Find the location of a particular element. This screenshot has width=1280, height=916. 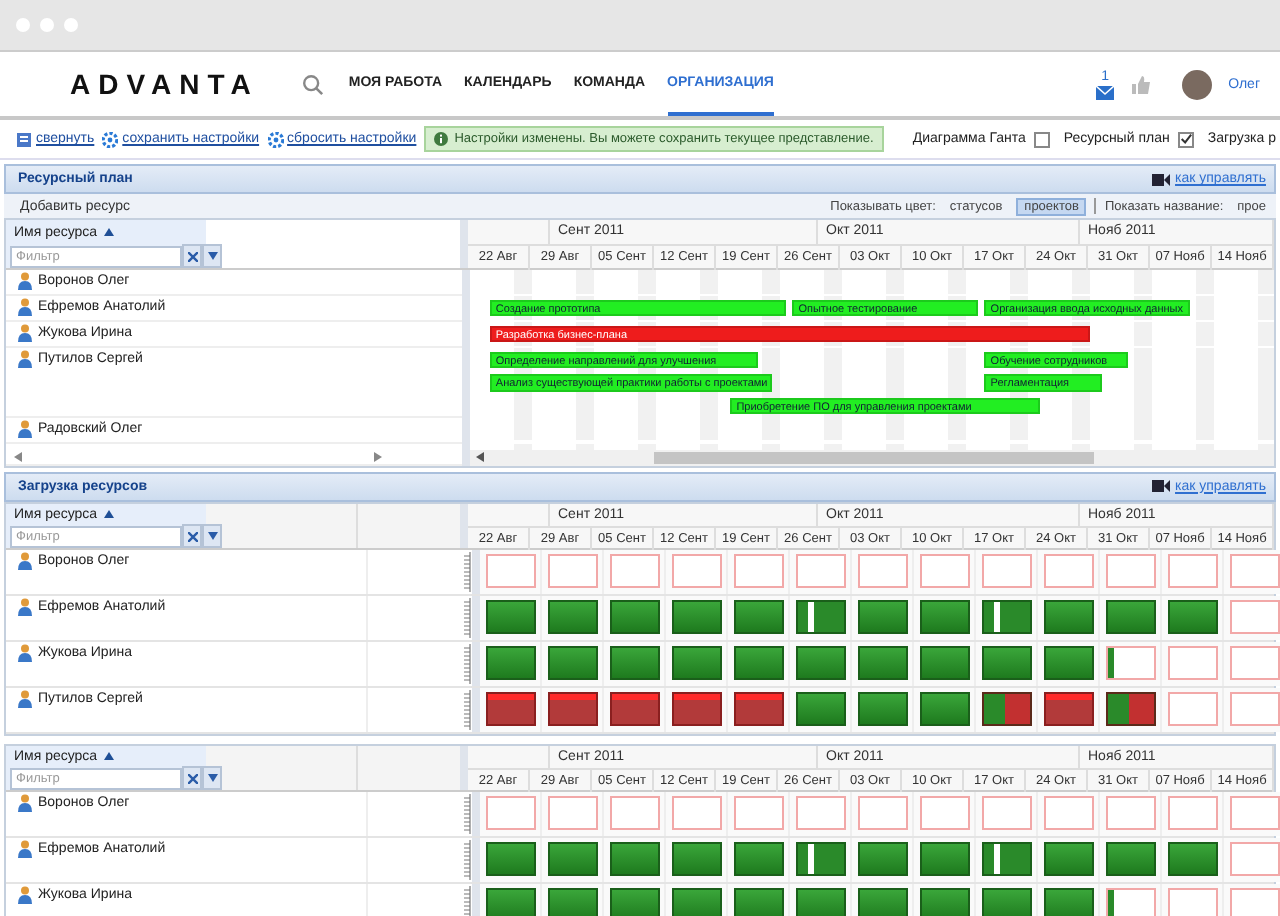

scroll-right-icon is located at coordinates (378, 456).